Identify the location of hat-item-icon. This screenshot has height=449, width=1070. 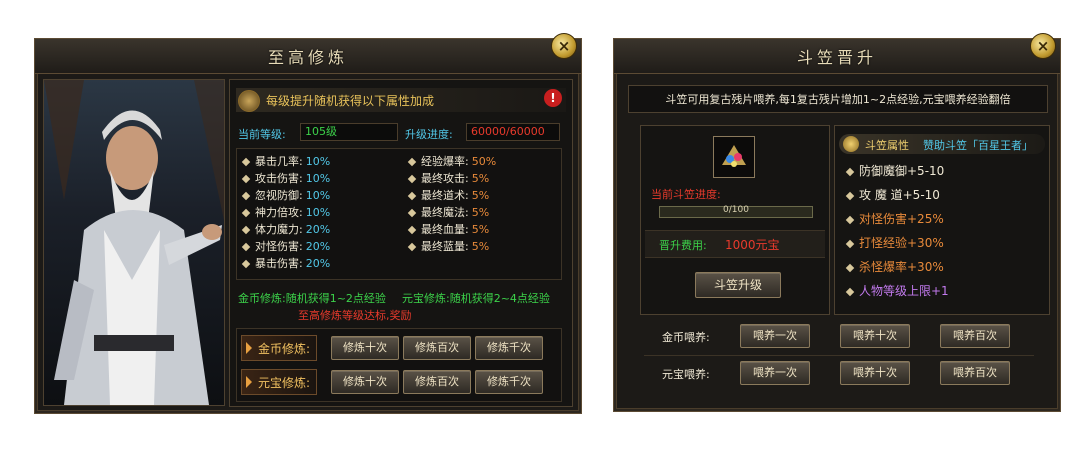
(734, 156).